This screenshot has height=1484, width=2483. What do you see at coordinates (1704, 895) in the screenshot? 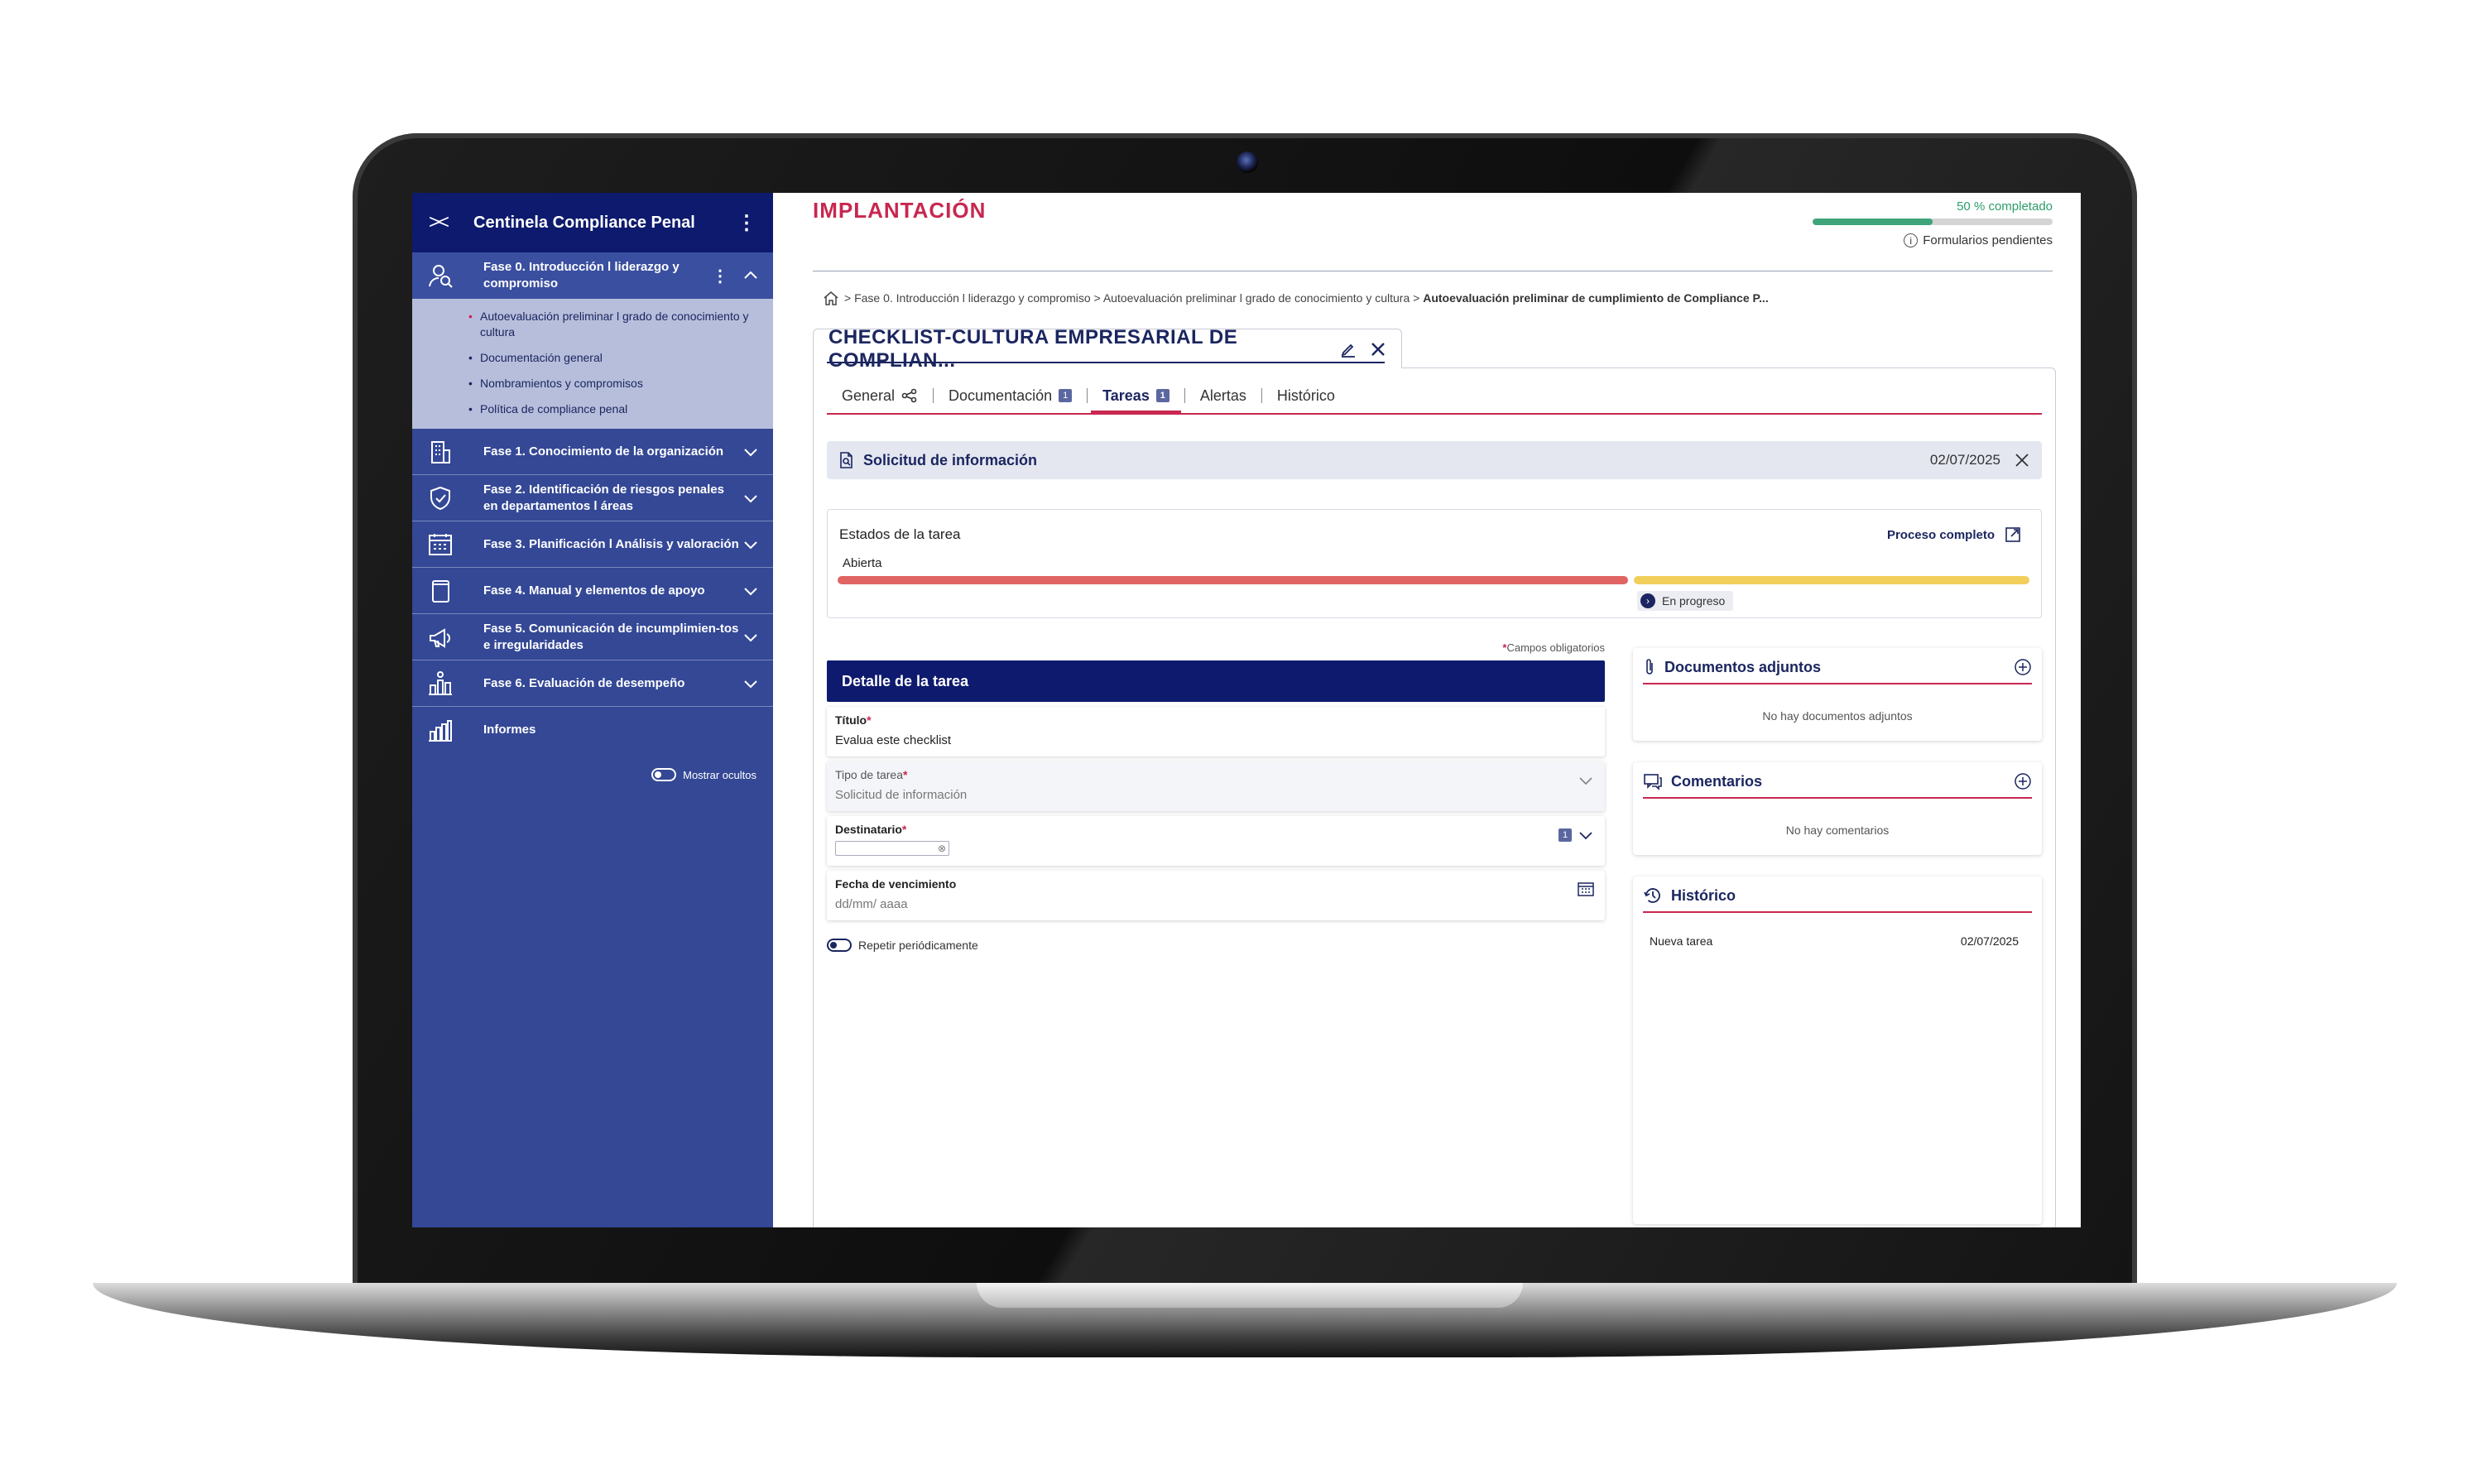
I see `history-title: Histórico` at bounding box center [1704, 895].